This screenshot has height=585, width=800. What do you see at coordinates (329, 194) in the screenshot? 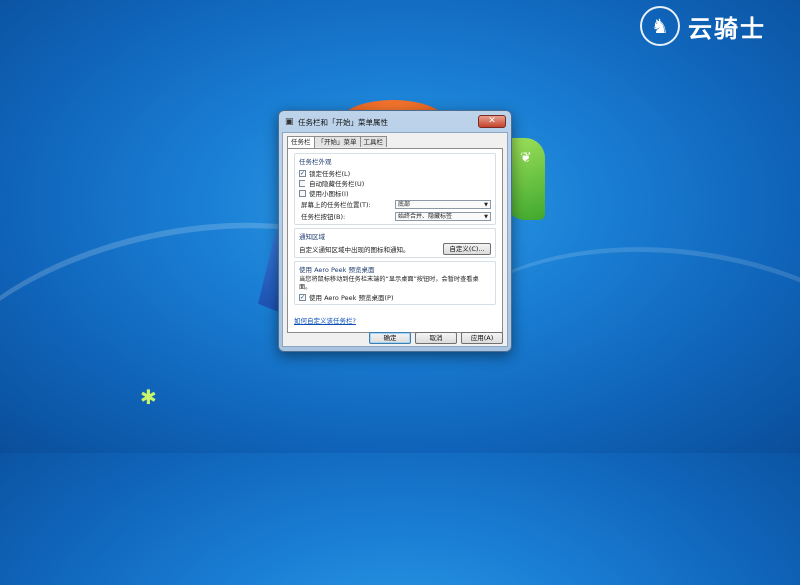
I see `small-icons-label: 使用小图标(I)` at bounding box center [329, 194].